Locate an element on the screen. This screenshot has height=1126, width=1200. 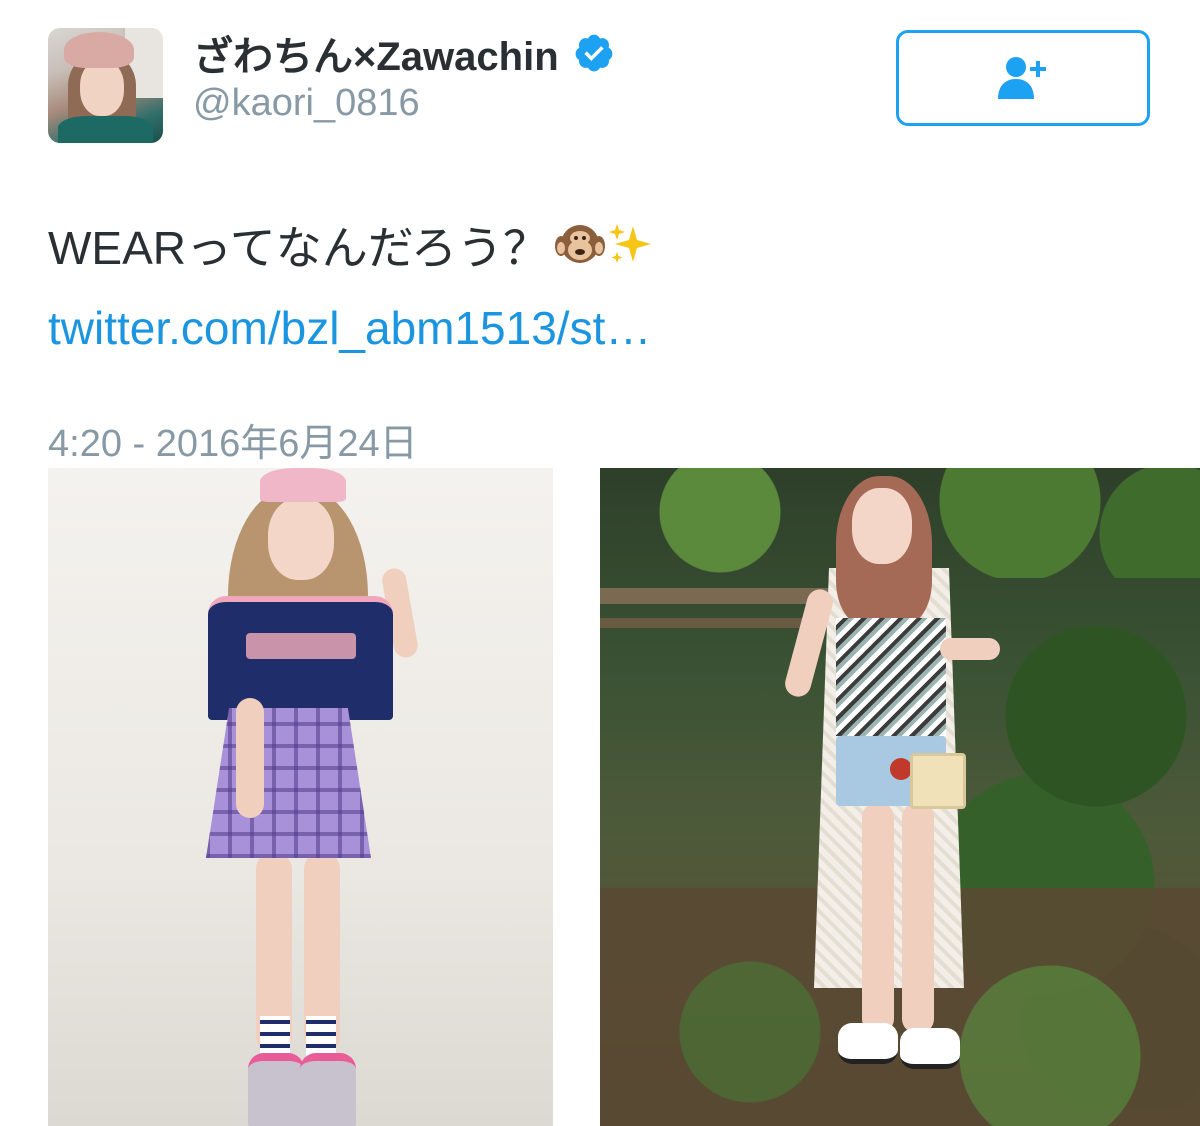
photo-left-face is located at coordinates (301, 539).